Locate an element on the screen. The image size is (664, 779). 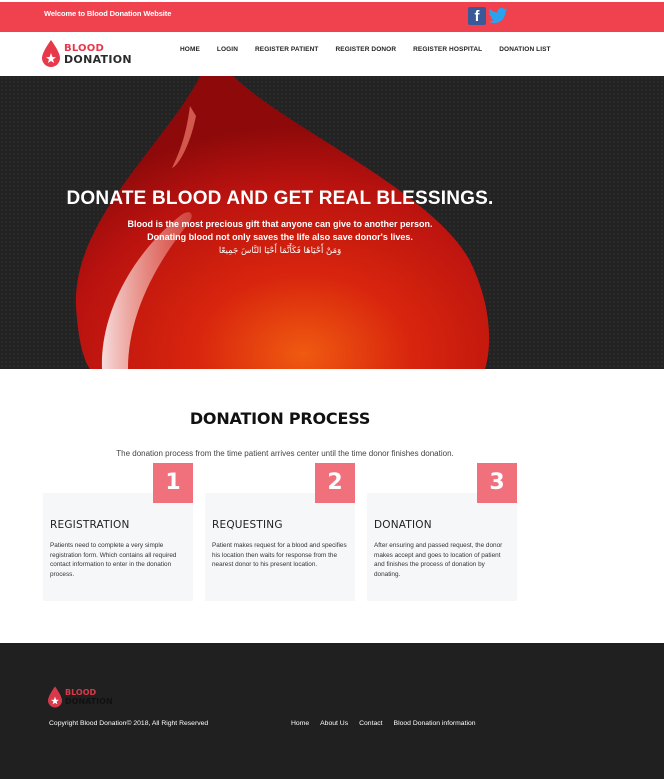
footer-link-contact: Contact is located at coordinates (370, 723).